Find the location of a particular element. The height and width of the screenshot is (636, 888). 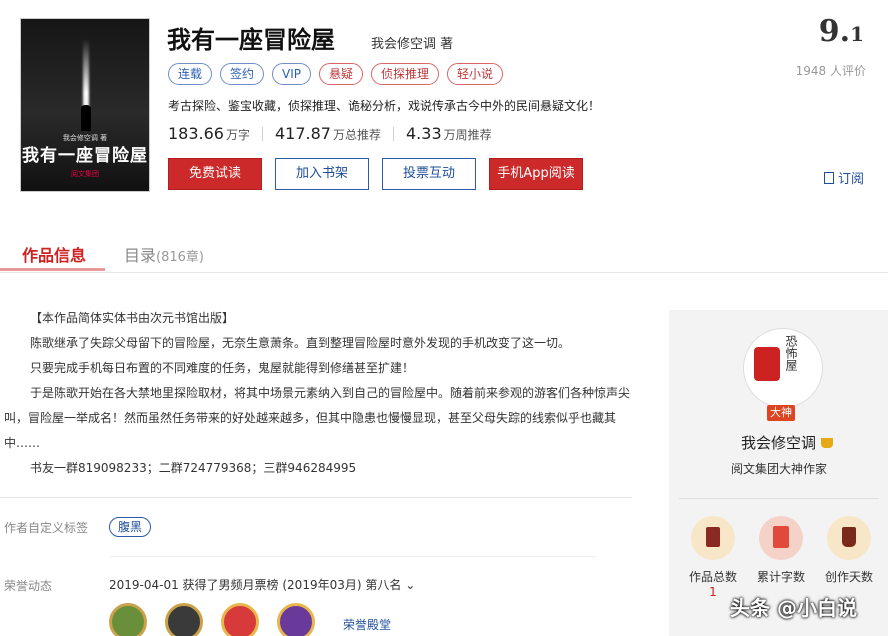

description-line: 书友一群819098233；二群724779368；三群946284995 is located at coordinates (193, 468).